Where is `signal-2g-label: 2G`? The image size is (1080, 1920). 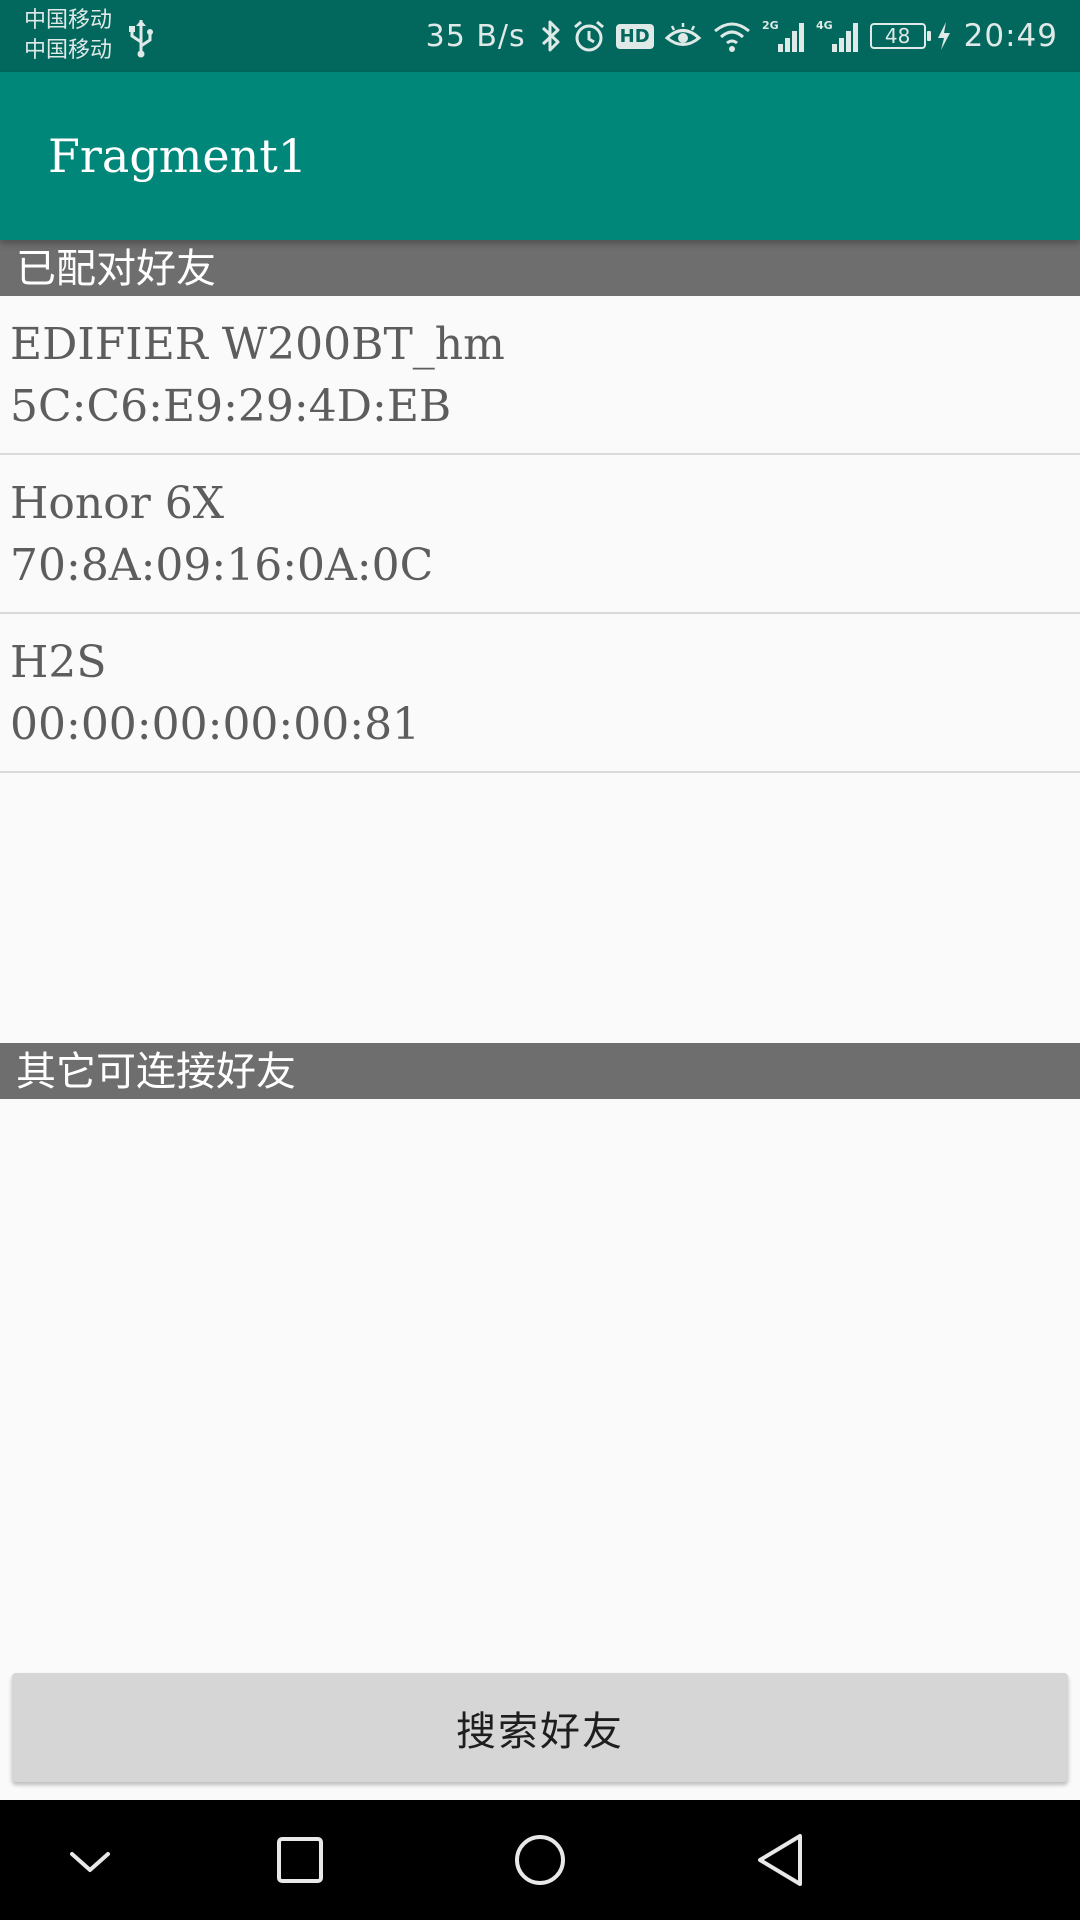 signal-2g-label: 2G is located at coordinates (770, 25).